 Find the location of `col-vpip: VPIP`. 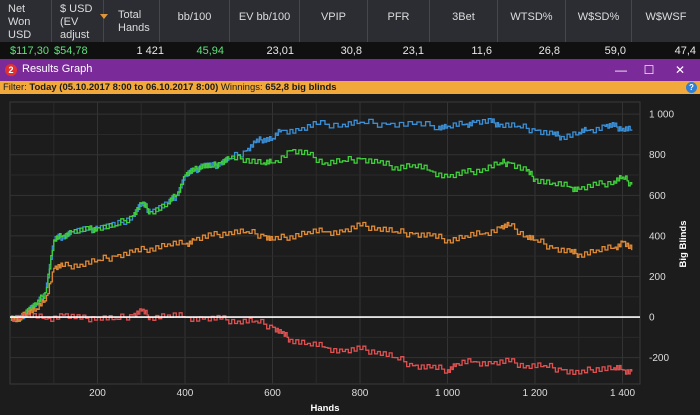

col-vpip: VPIP is located at coordinates (334, 21).